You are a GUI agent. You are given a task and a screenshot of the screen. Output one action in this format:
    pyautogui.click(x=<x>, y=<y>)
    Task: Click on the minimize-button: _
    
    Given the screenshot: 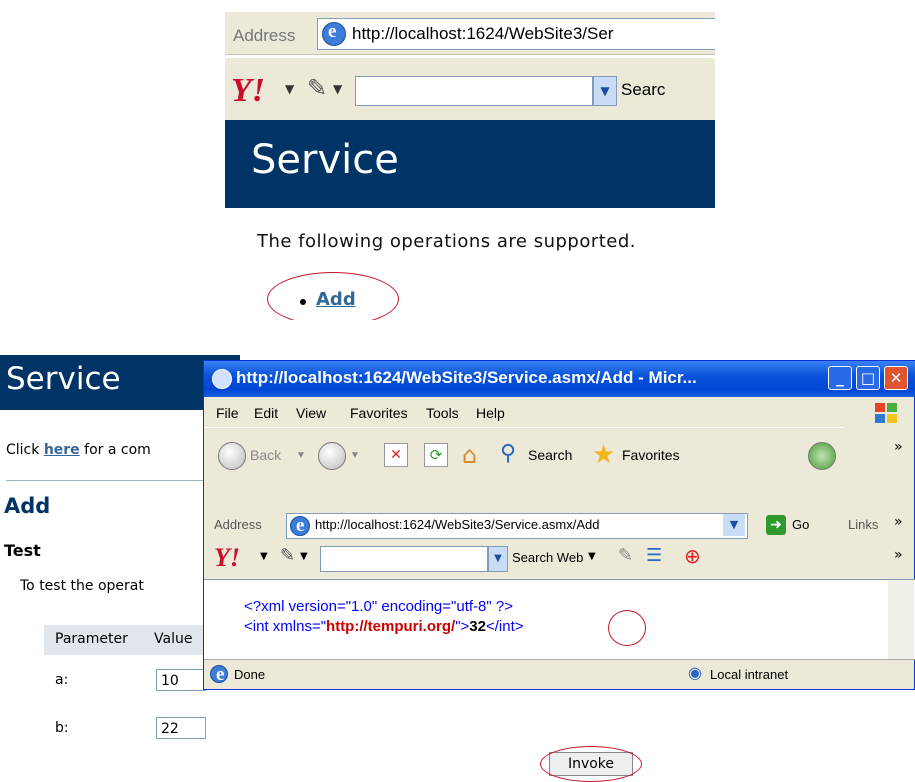 What is the action you would take?
    pyautogui.click(x=840, y=378)
    